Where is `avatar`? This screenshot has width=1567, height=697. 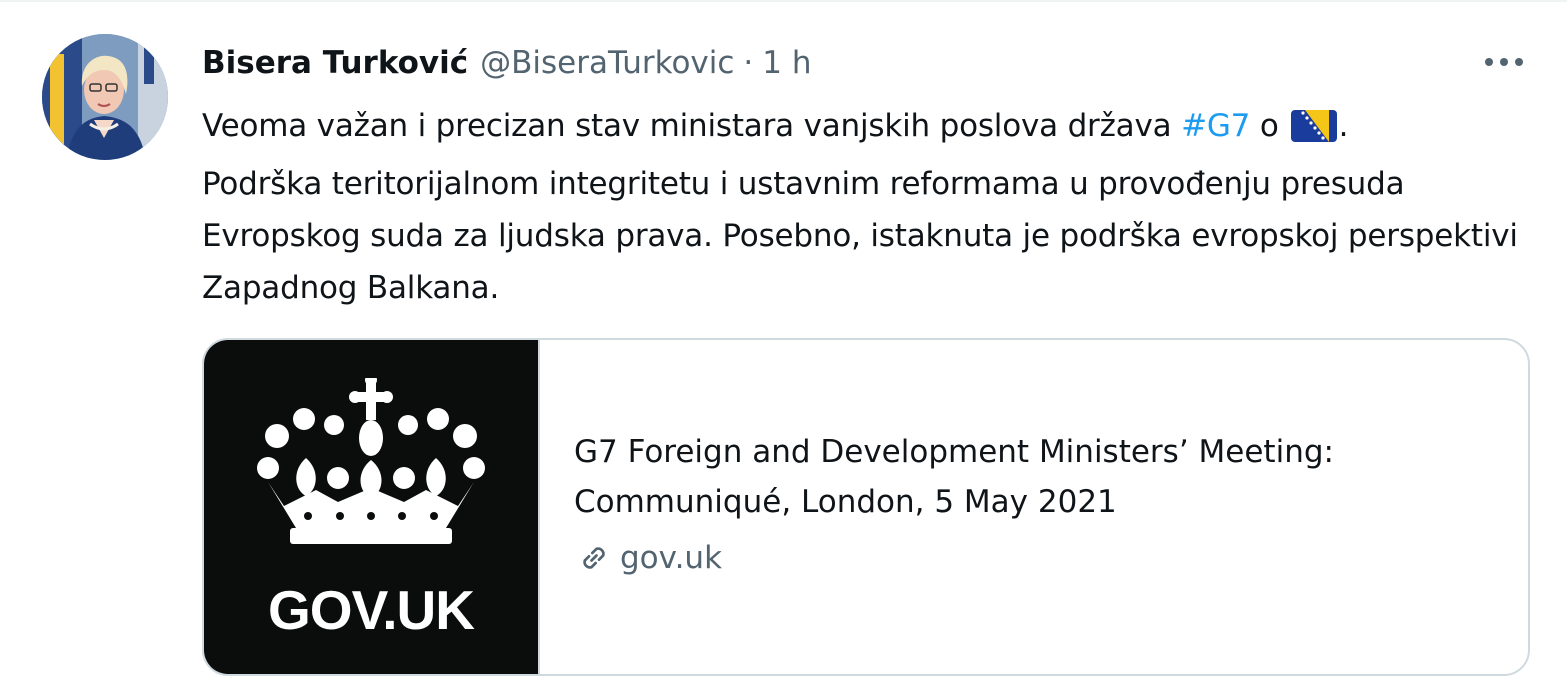
avatar is located at coordinates (105, 97).